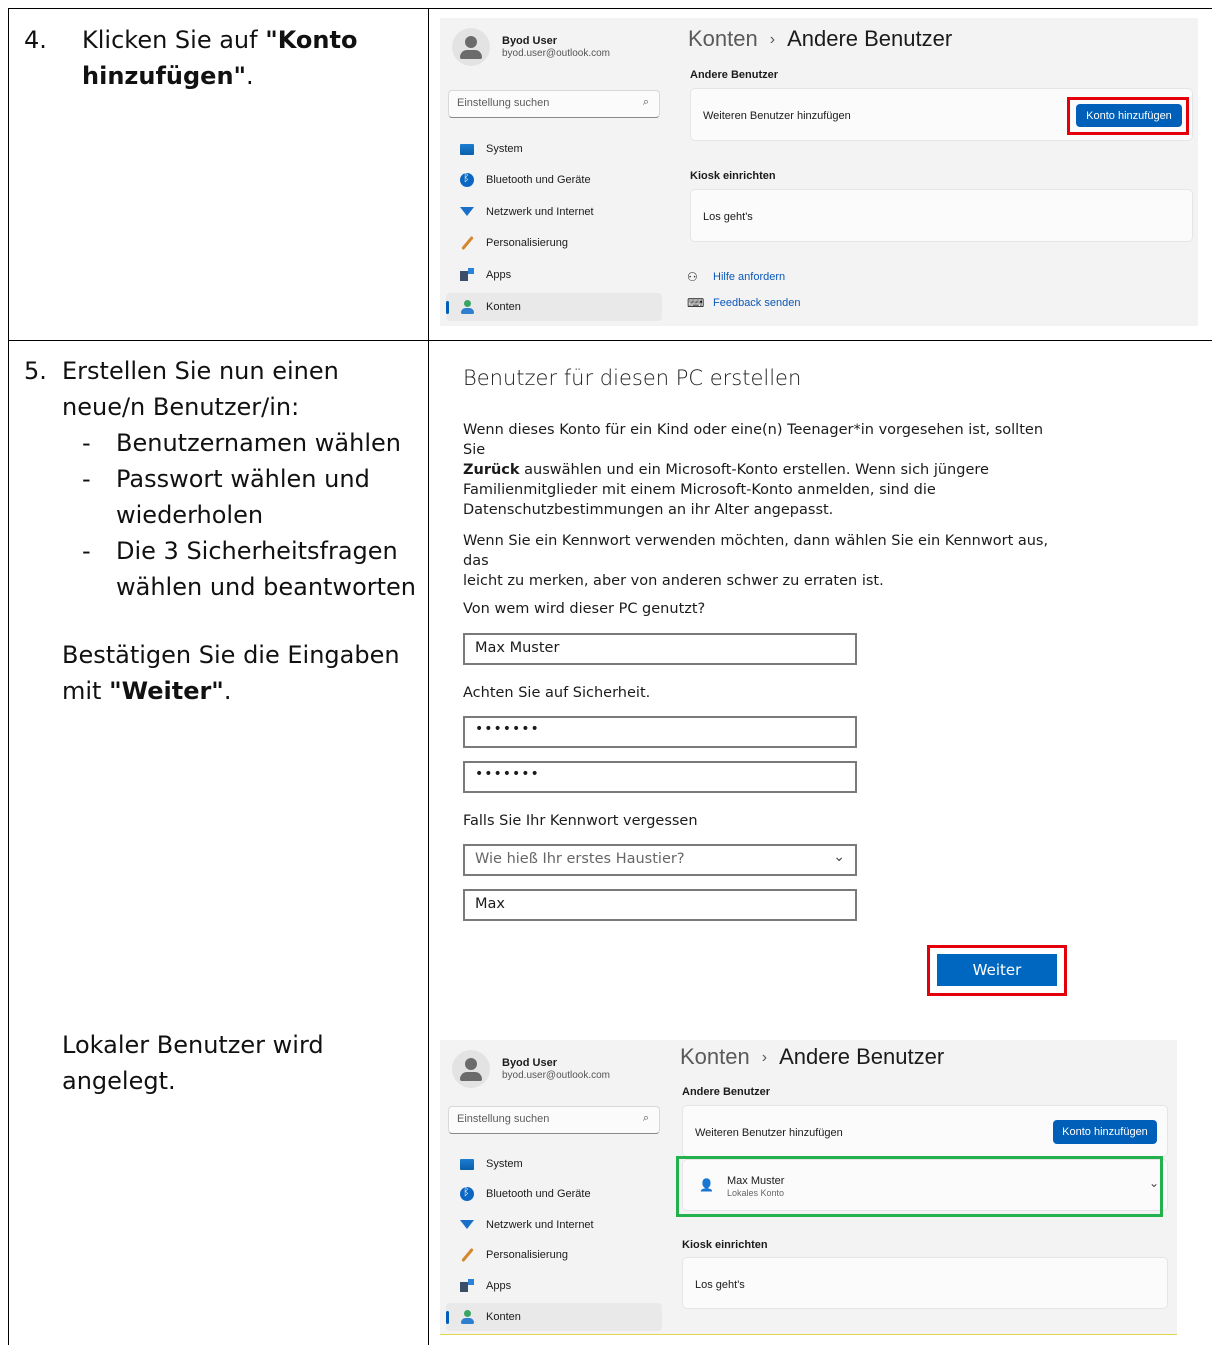 This screenshot has height=1345, width=1212. What do you see at coordinates (242, 1063) in the screenshot?
I see `local-user-text: Lokaler Benutzer wird angelegt.` at bounding box center [242, 1063].